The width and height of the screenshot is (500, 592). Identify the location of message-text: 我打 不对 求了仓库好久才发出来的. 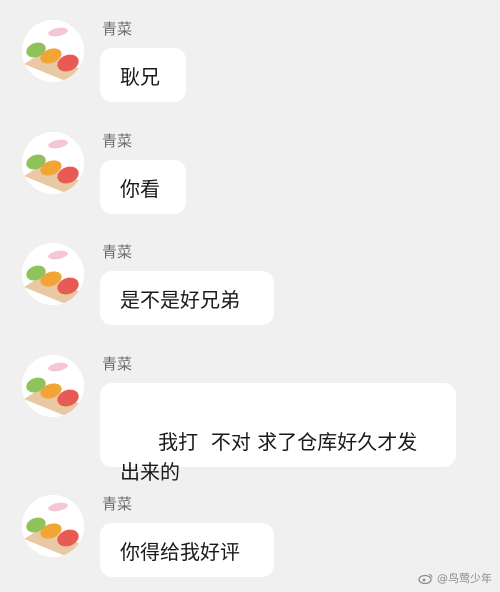
(269, 457).